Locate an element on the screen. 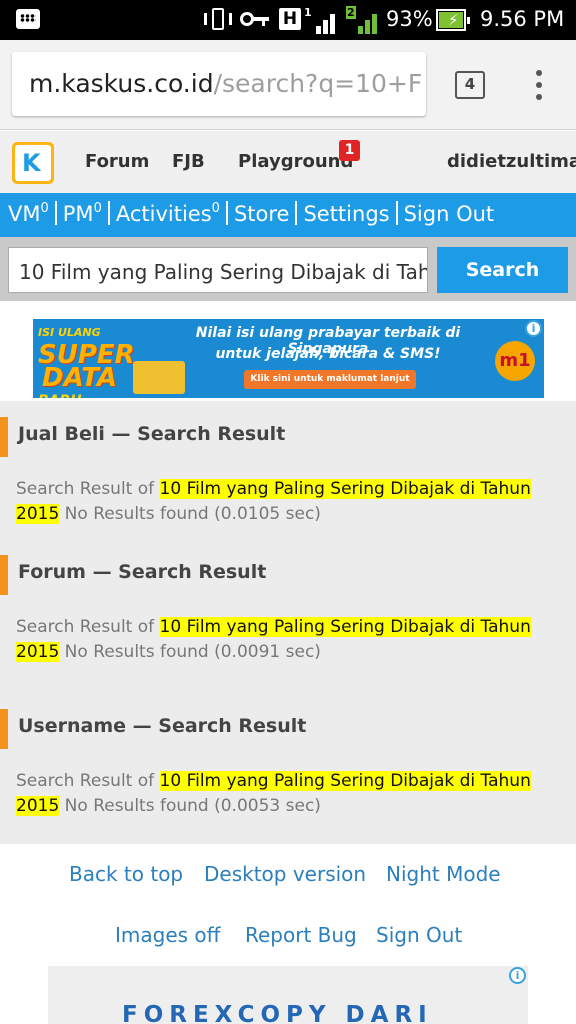 The width and height of the screenshot is (576, 1024). sim-card-image is located at coordinates (159, 377).